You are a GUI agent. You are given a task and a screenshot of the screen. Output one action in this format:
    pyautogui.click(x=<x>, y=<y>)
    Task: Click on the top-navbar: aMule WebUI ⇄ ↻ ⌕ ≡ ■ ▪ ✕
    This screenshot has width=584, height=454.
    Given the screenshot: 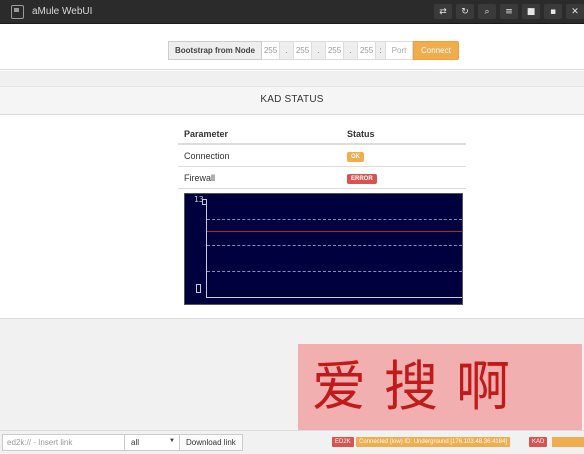 What is the action you would take?
    pyautogui.click(x=292, y=12)
    